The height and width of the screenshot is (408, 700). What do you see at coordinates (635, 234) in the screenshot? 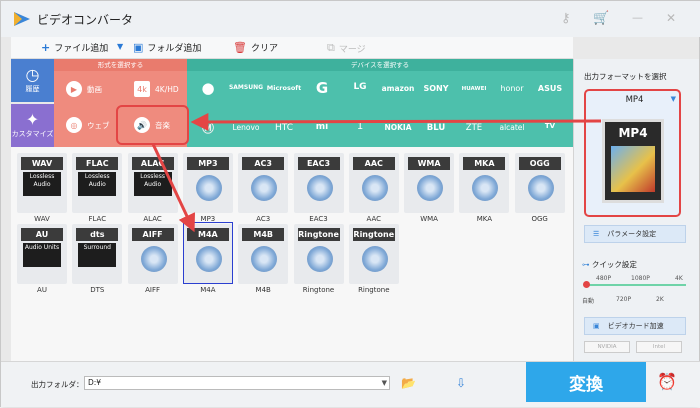
I see `parameter-settings-button: ☰ パラメータ設定` at bounding box center [635, 234].